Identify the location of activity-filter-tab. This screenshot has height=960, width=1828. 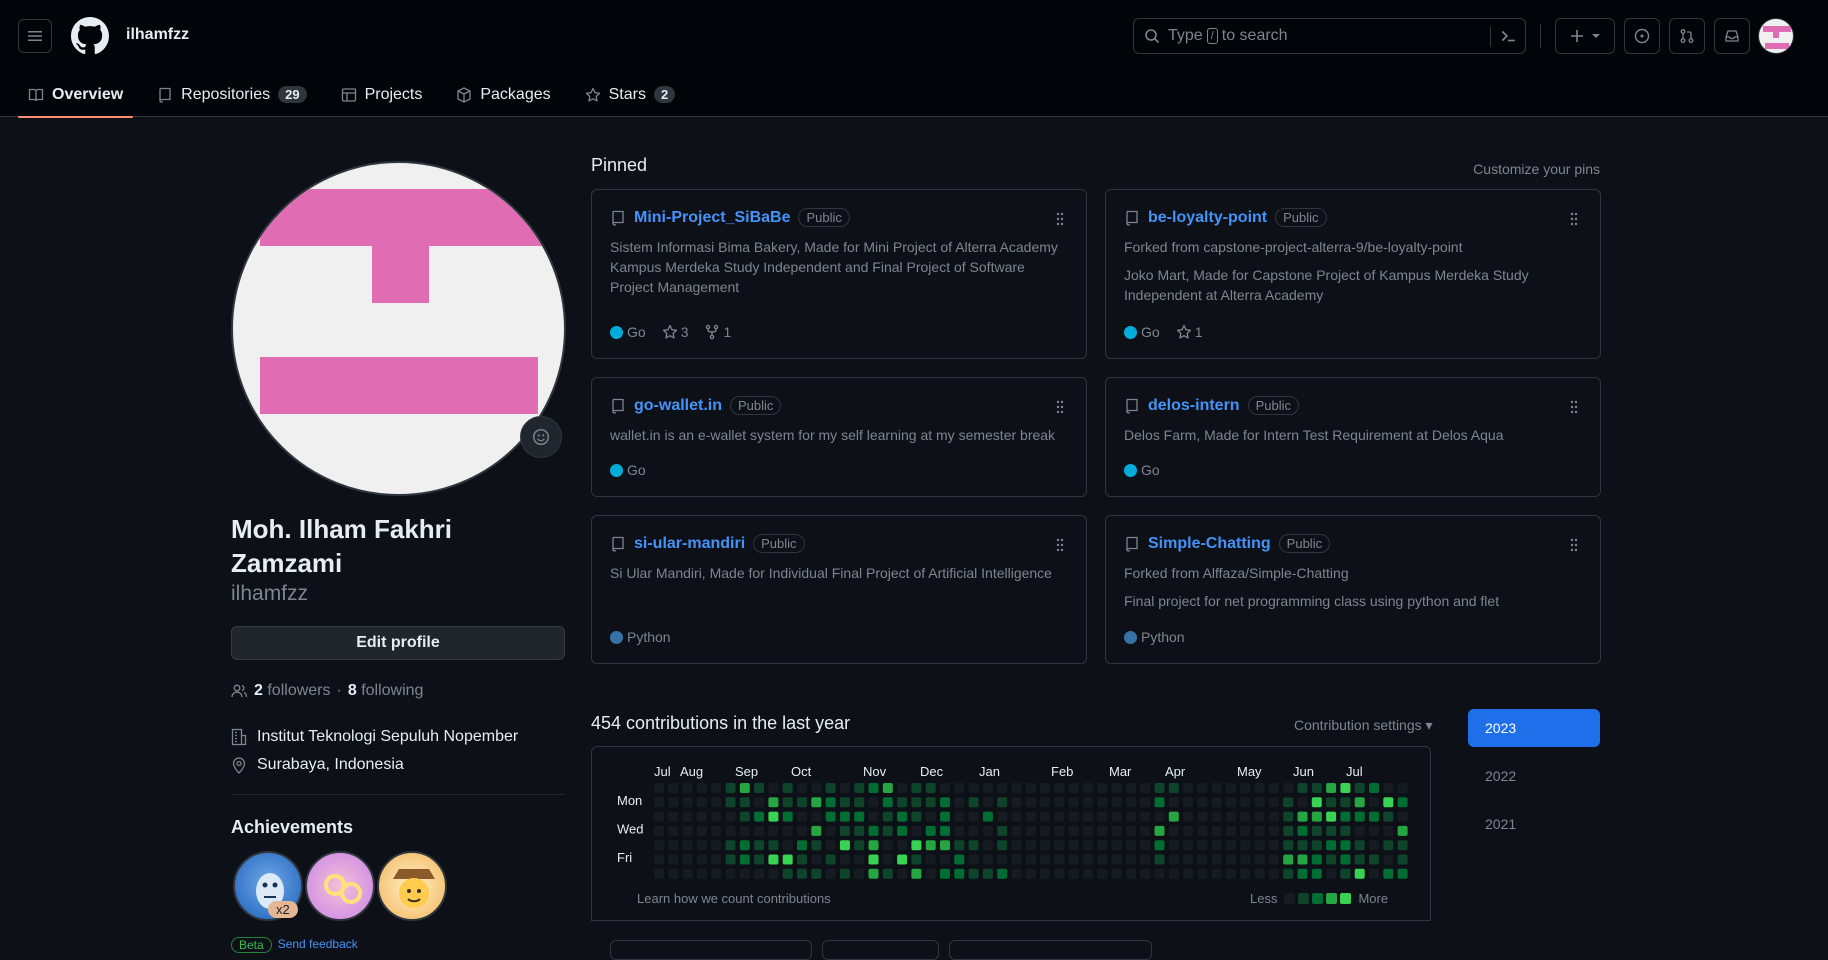
(880, 950).